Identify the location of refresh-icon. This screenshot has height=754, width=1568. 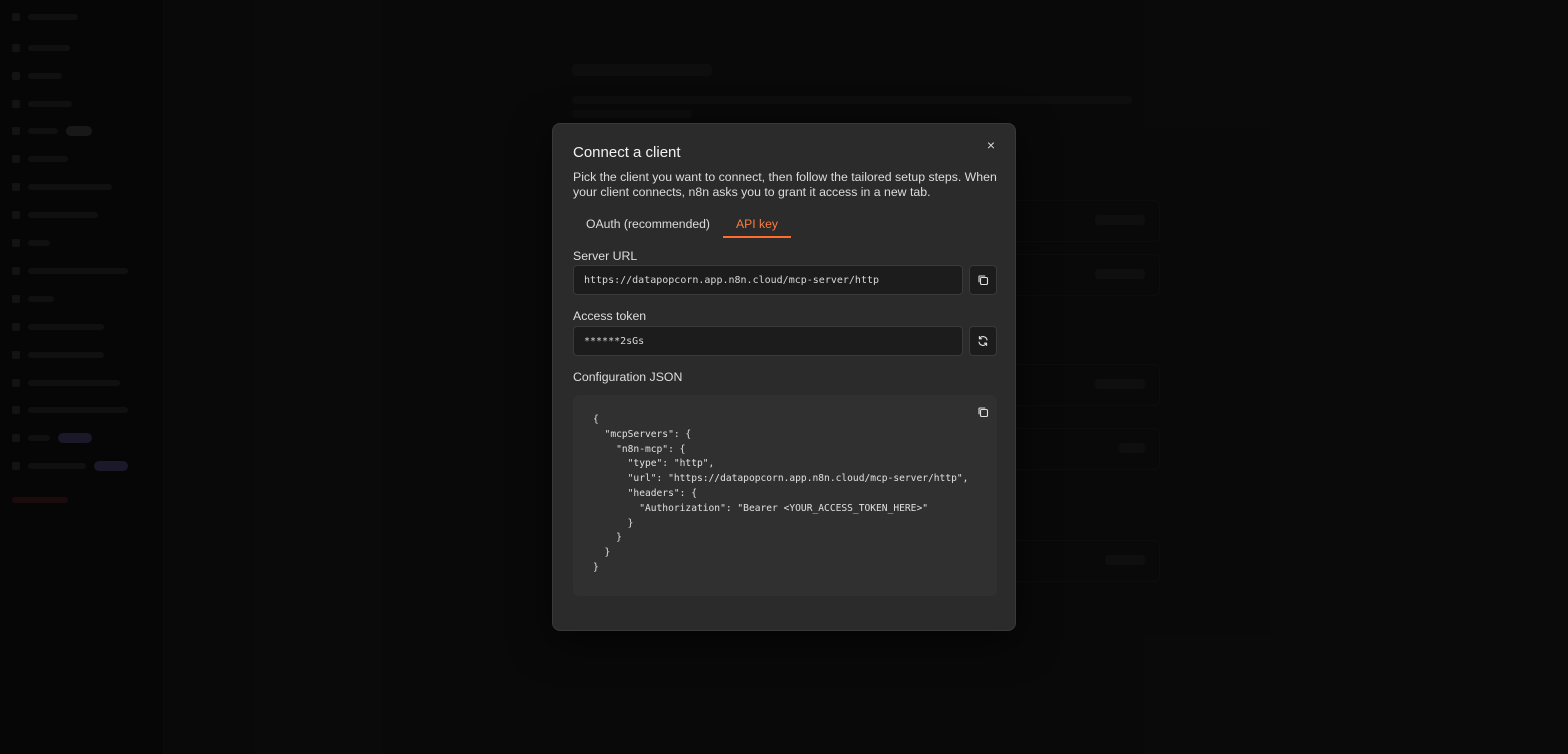
(983, 341).